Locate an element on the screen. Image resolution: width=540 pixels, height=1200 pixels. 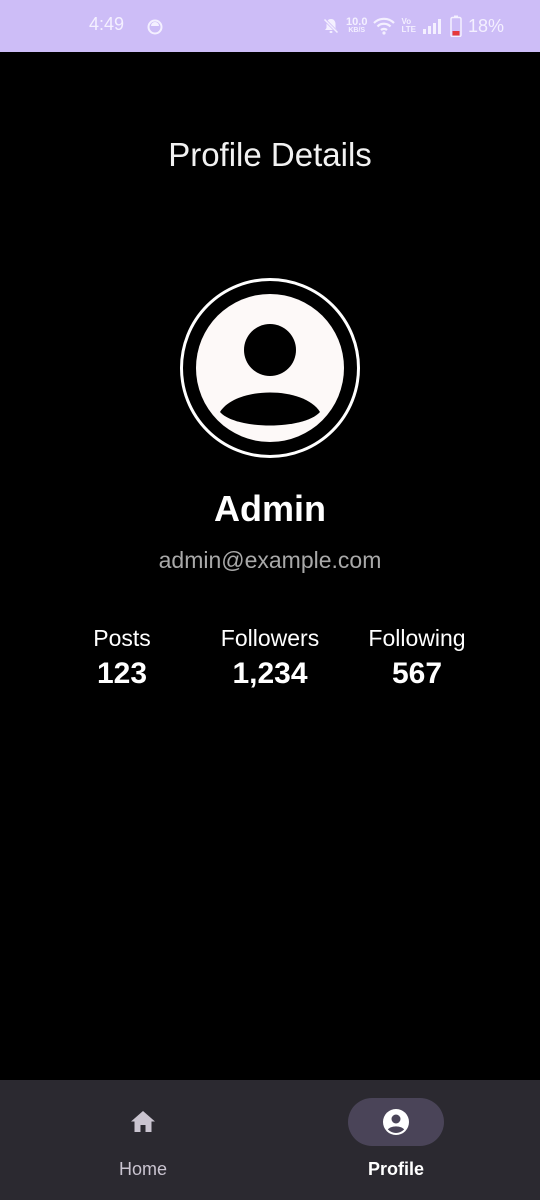
mute-icon is located at coordinates (331, 26).